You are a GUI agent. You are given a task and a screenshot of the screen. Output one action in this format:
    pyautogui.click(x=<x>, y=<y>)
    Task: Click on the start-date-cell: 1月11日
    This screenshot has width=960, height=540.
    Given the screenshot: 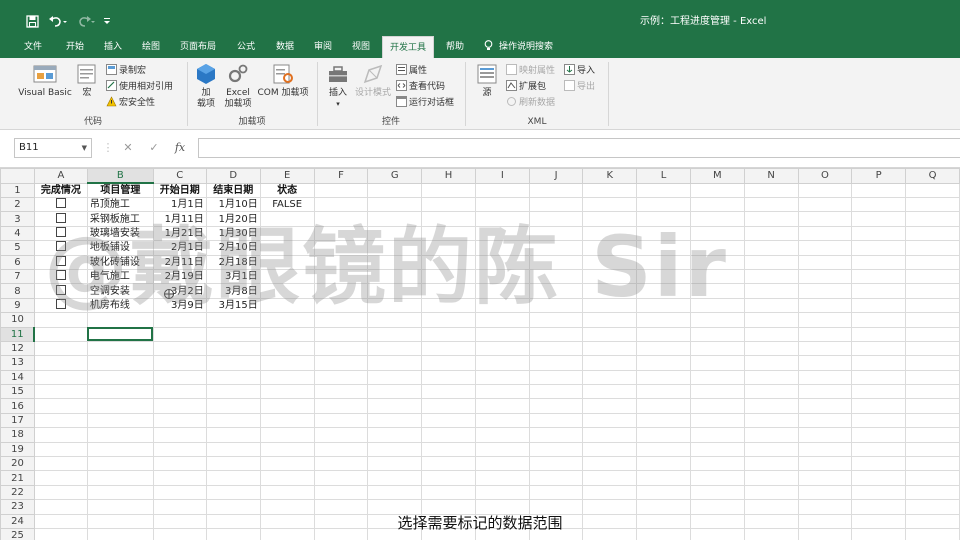 What is the action you would take?
    pyautogui.click(x=179, y=219)
    